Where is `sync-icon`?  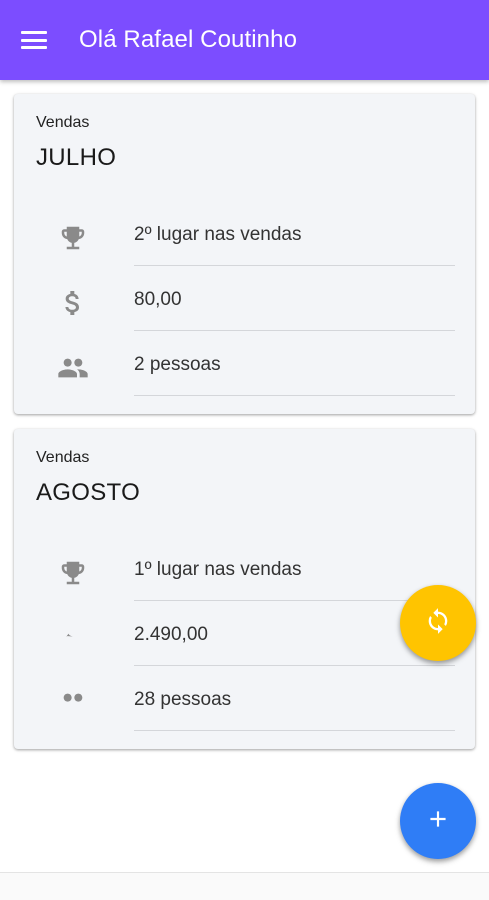
sync-icon is located at coordinates (438, 623).